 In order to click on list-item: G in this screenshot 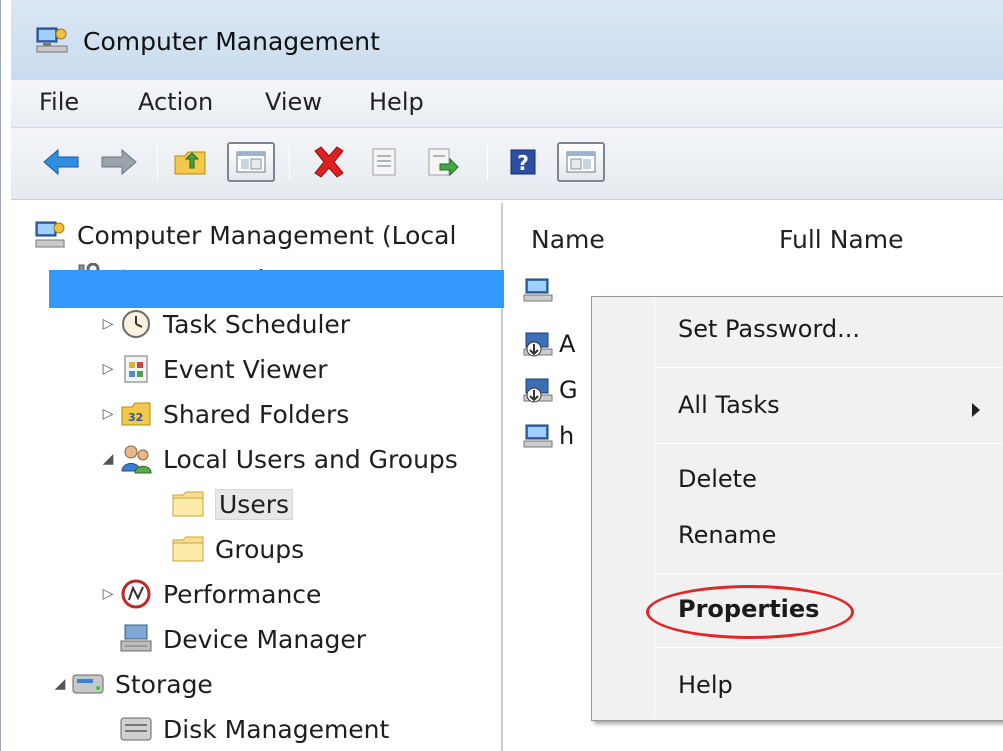, I will do `click(549, 390)`.